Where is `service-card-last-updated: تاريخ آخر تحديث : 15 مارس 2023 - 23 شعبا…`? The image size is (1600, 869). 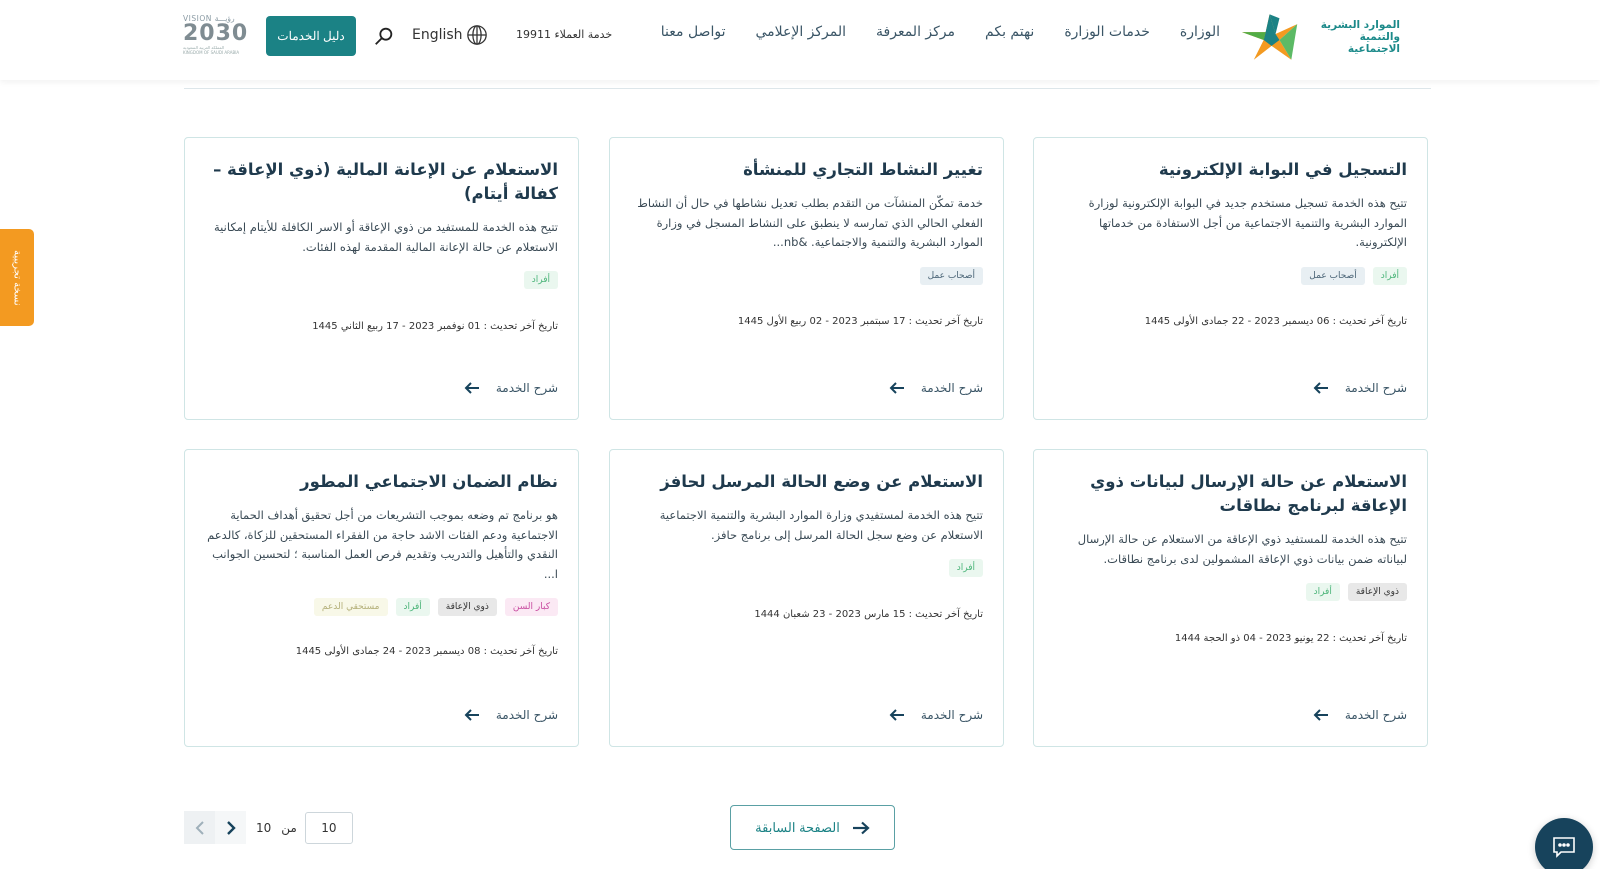 service-card-last-updated: تاريخ آخر تحديث : 15 مارس 2023 - 23 شعبا… is located at coordinates (868, 614).